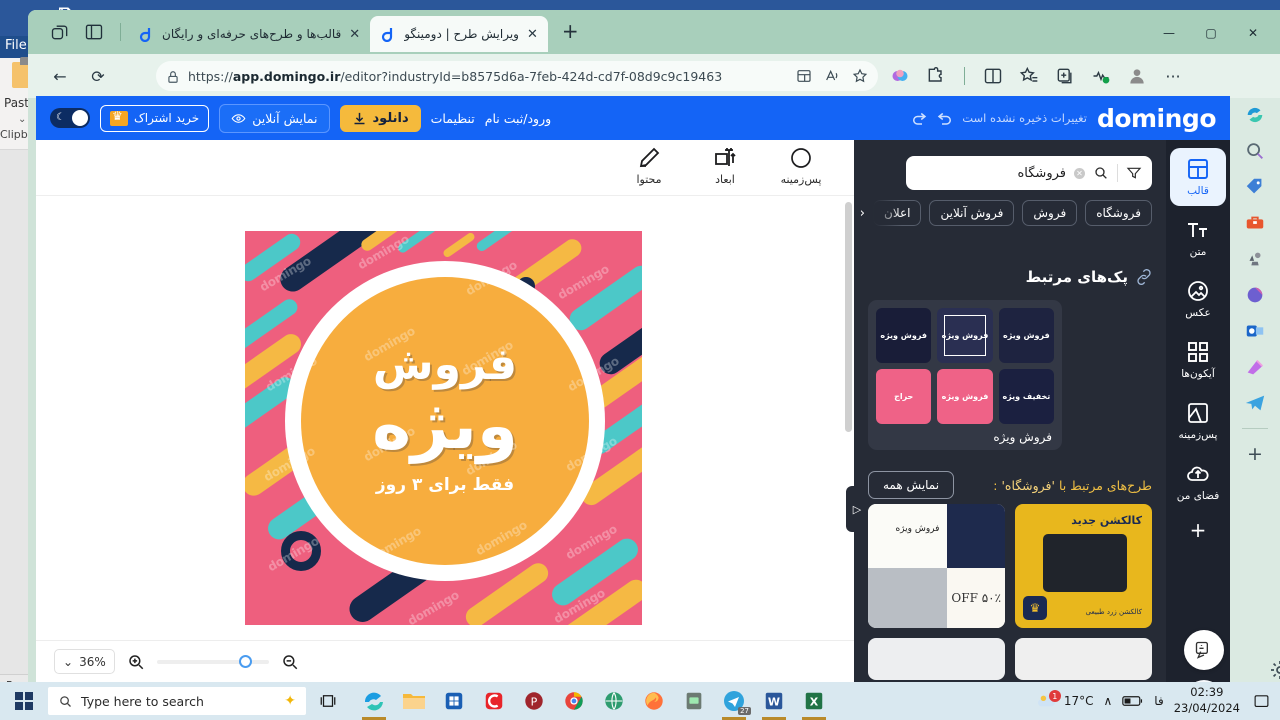 The width and height of the screenshot is (1280, 720). I want to click on settings-gear-icon, so click(1274, 670).